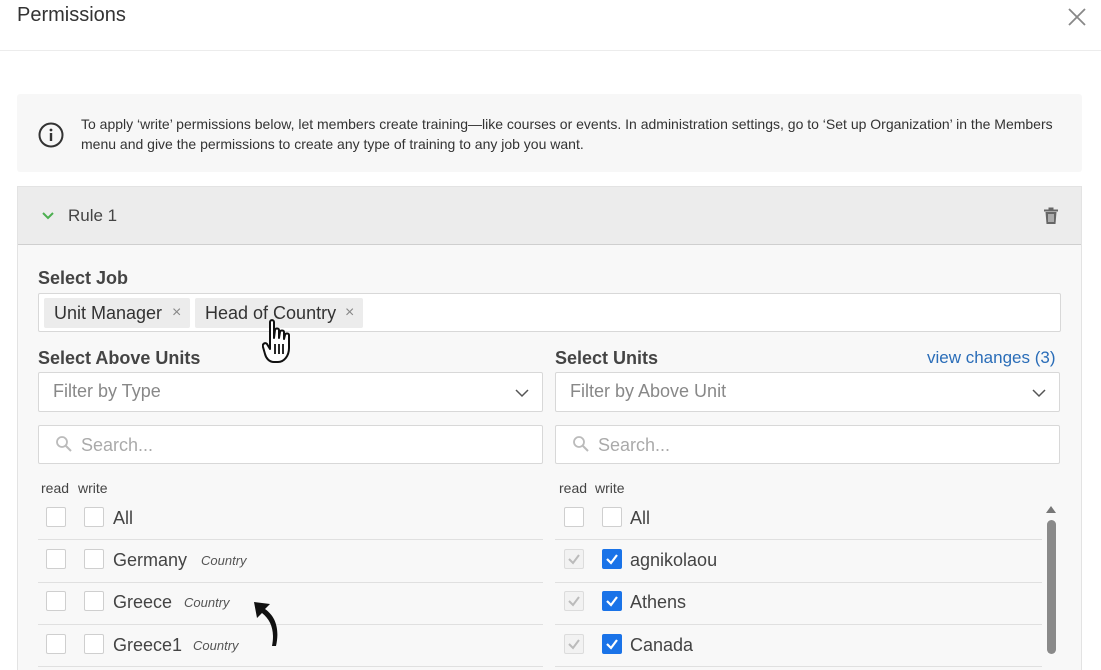 This screenshot has width=1101, height=670. I want to click on dialog-header: Permissions, so click(550, 25).